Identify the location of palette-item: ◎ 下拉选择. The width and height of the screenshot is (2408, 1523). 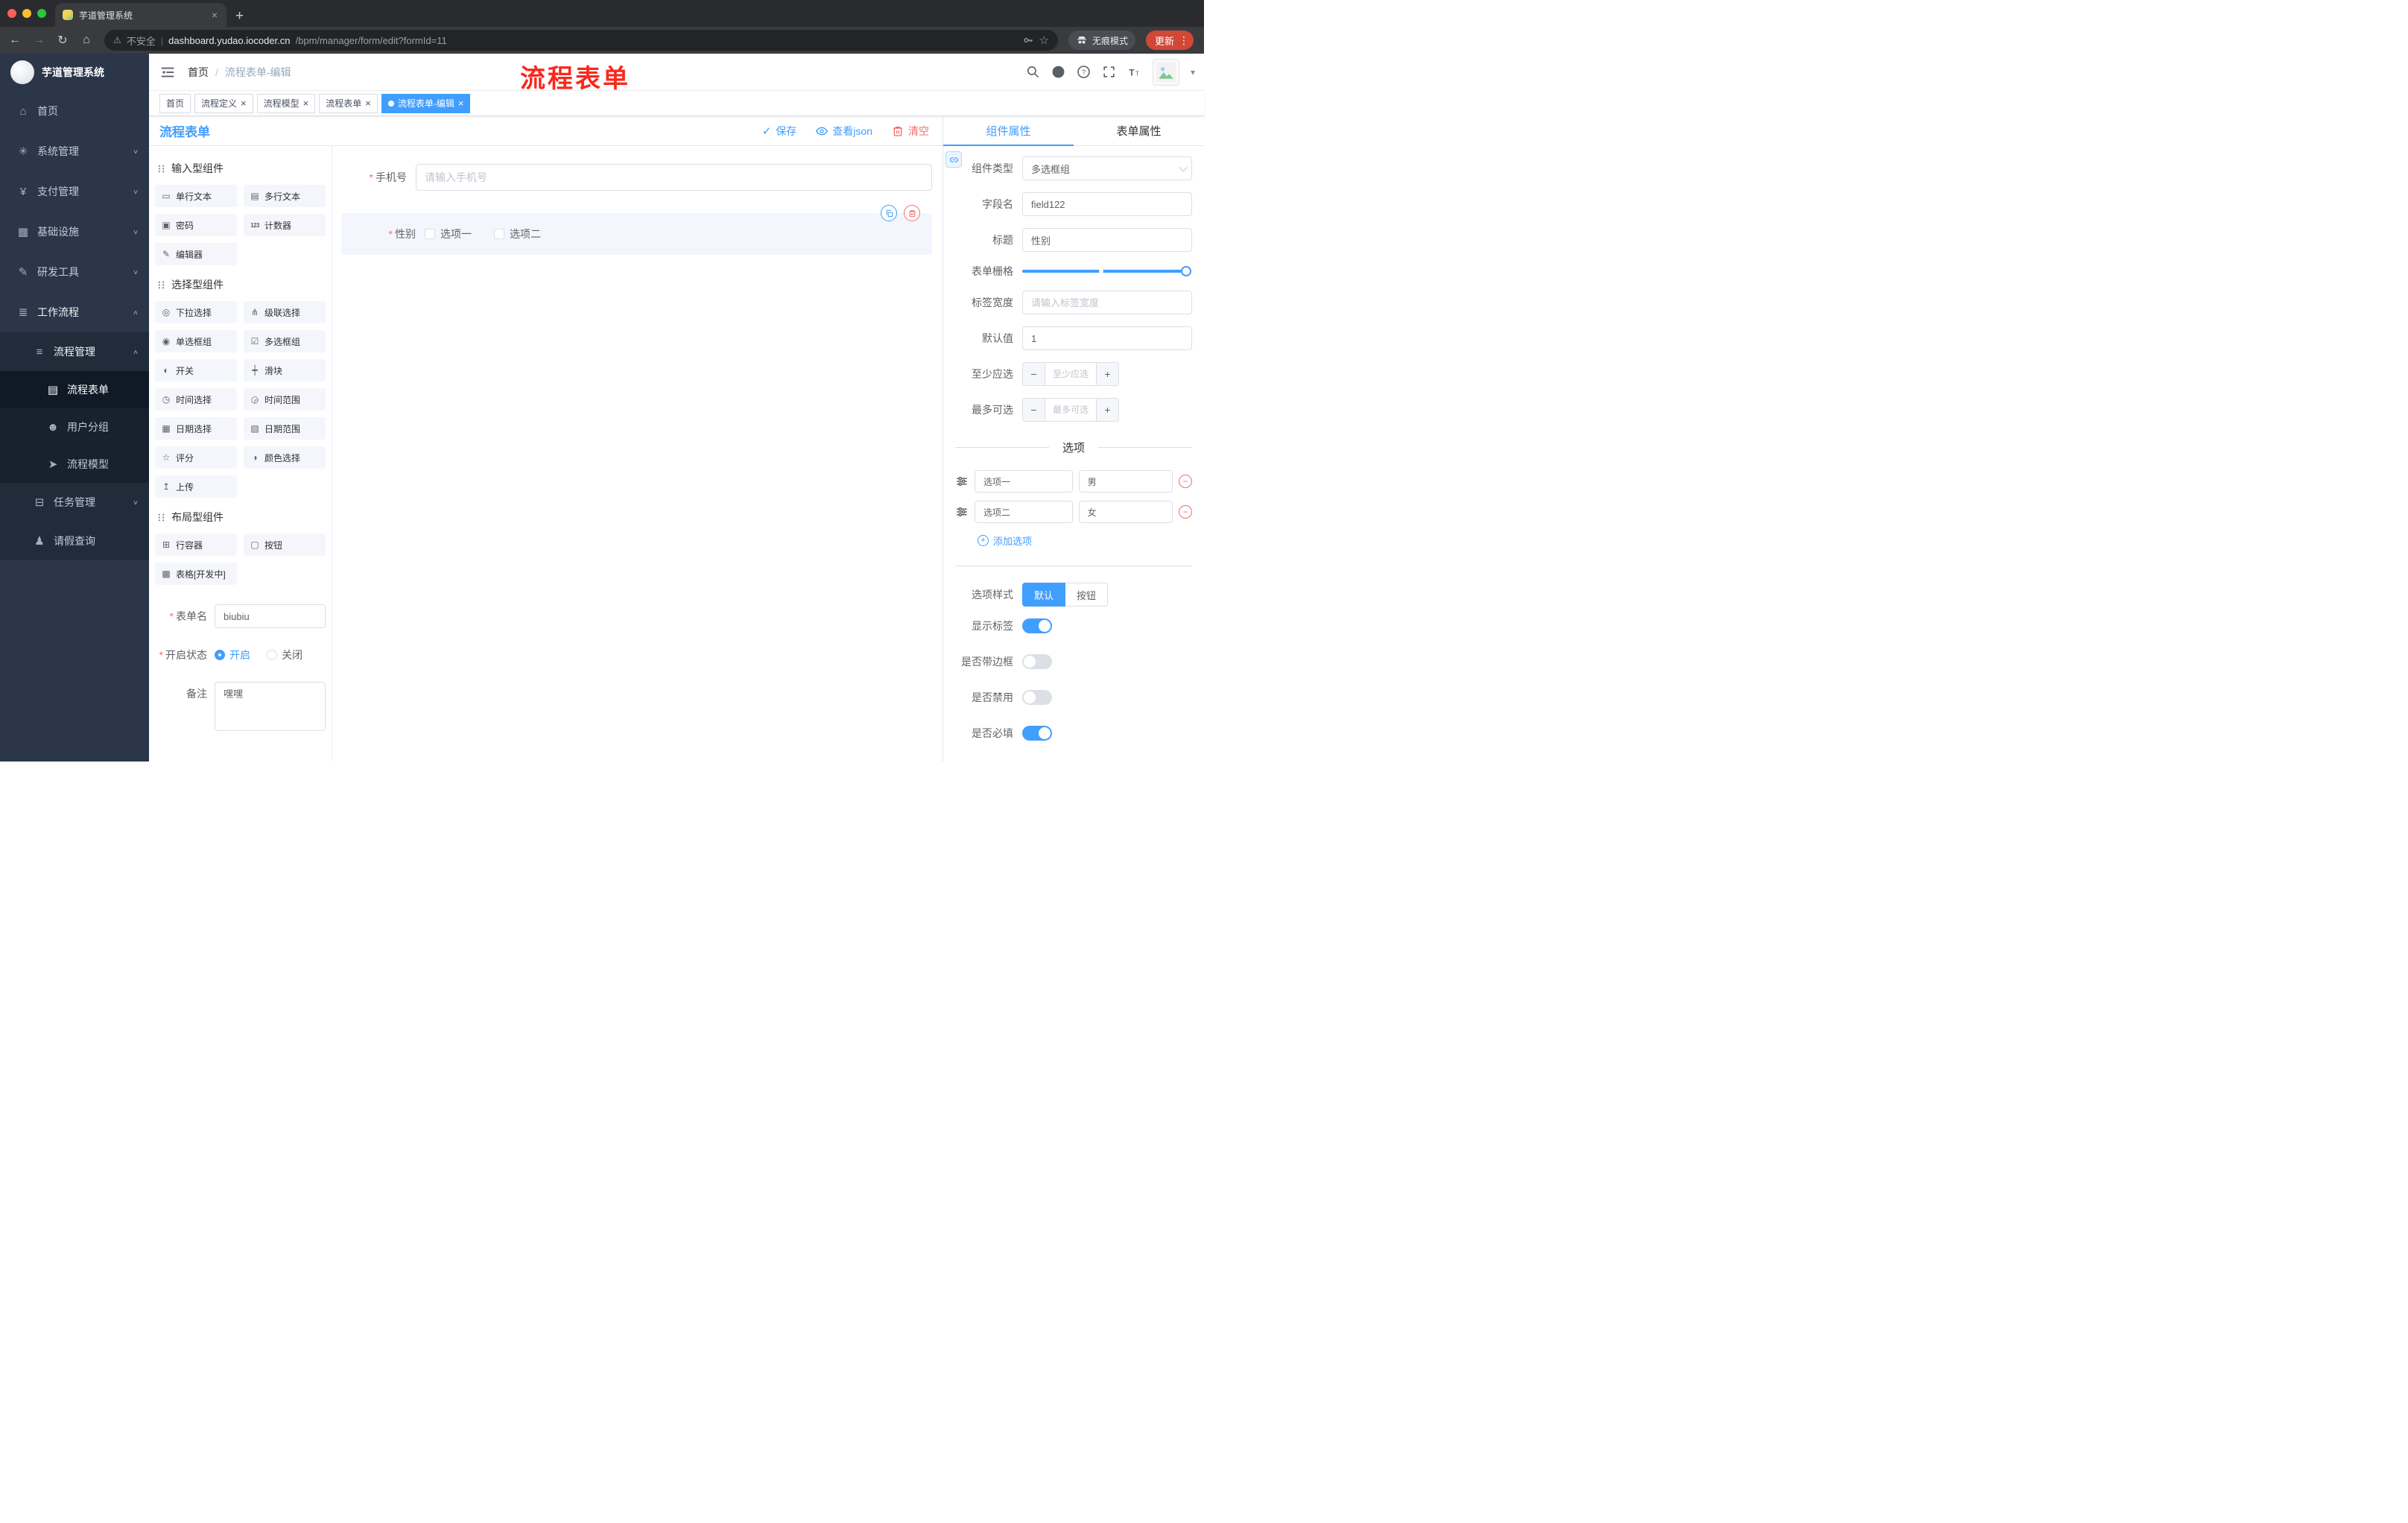
(196, 312).